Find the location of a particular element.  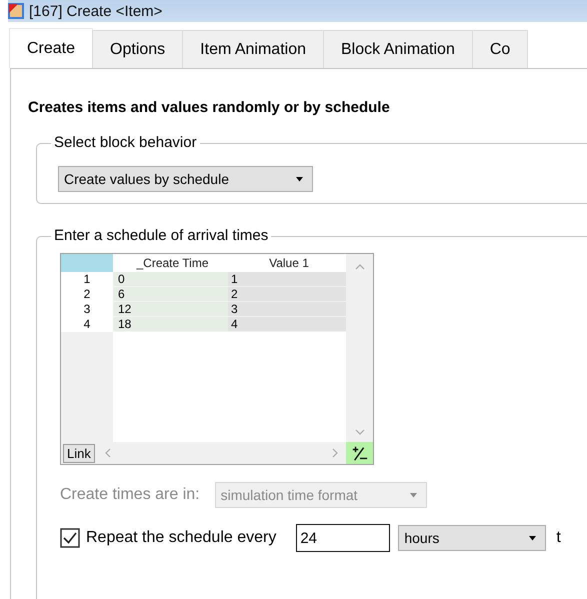

behavior-dropdown: Create values by schedule is located at coordinates (185, 179).